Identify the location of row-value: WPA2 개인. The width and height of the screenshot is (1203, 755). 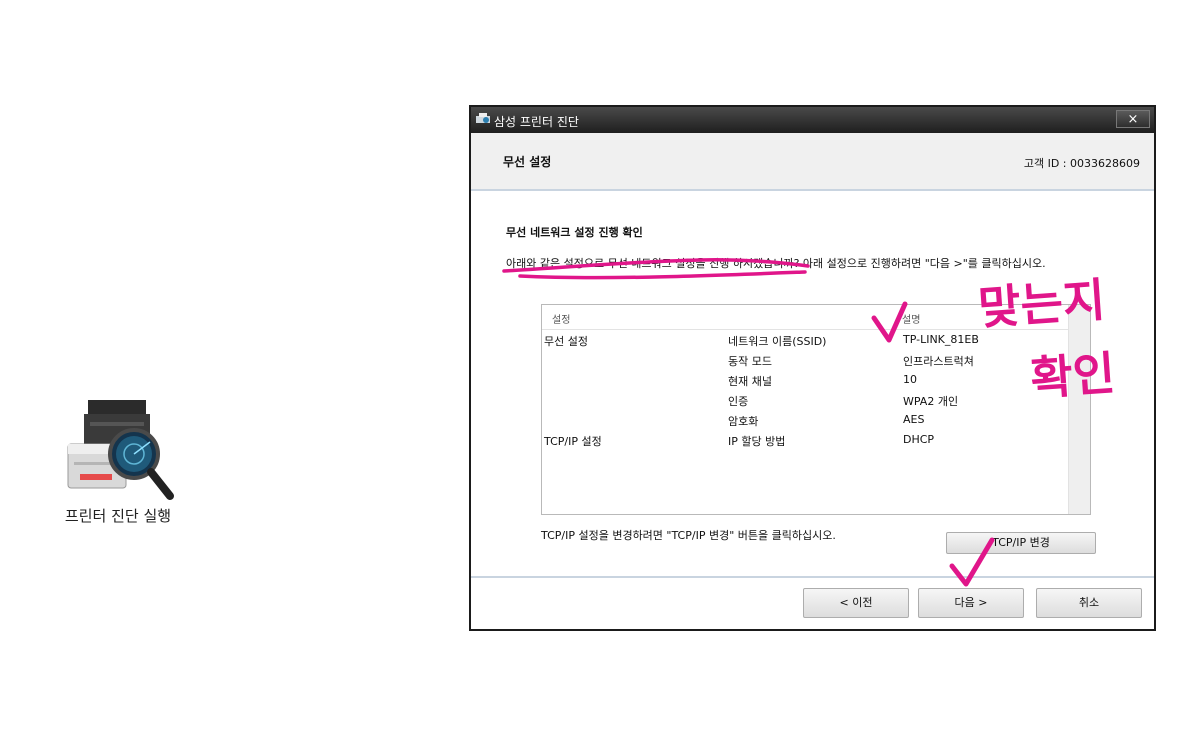
(931, 401).